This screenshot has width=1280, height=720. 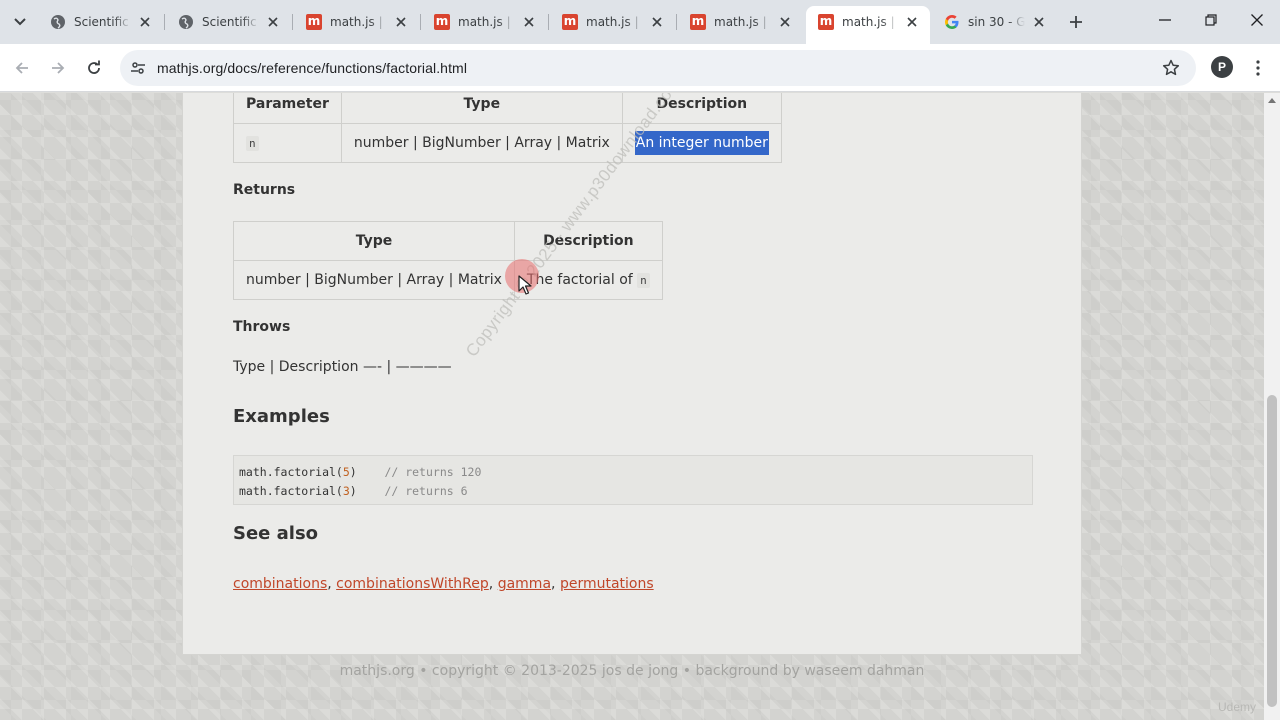 I want to click on mouse-pointer-icon, so click(x=525, y=285).